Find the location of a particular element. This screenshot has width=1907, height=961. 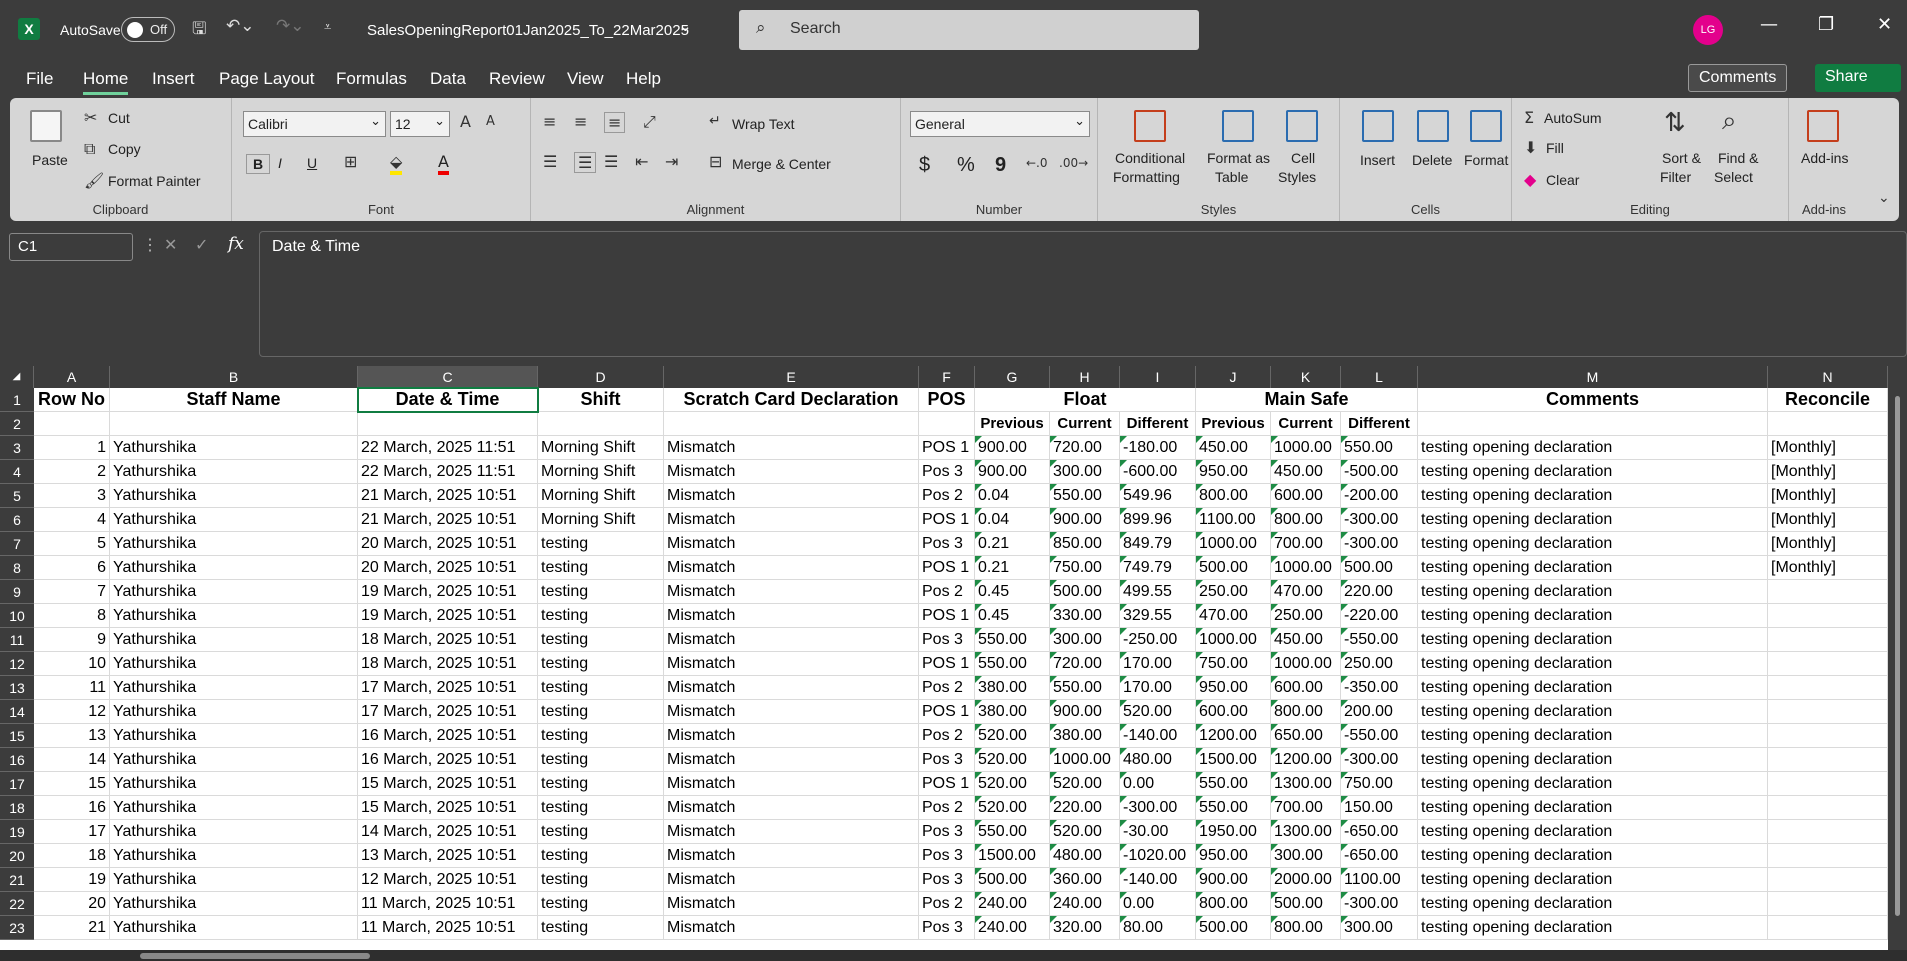

row-header: 4 is located at coordinates (17, 472).